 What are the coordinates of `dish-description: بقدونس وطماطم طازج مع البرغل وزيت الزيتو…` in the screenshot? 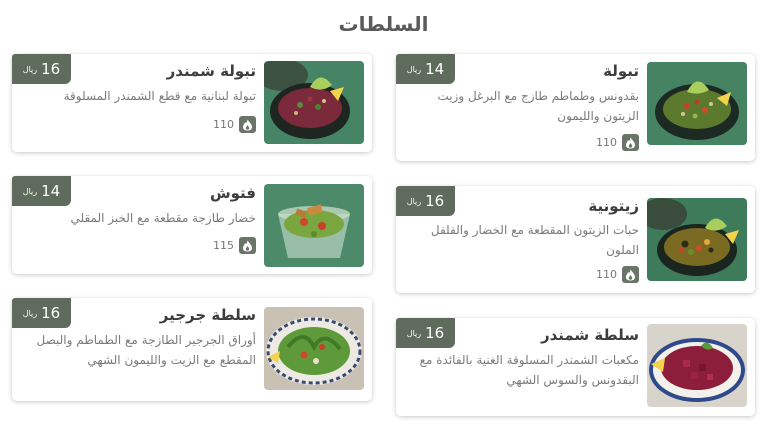 It's located at (538, 106).